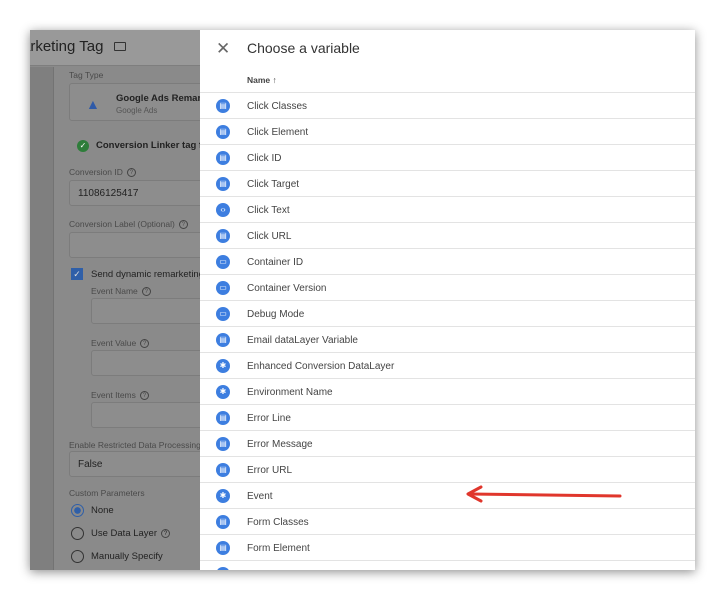 Image resolution: width=727 pixels, height=599 pixels. I want to click on tag-type-name: Google Ads Remark, so click(161, 98).